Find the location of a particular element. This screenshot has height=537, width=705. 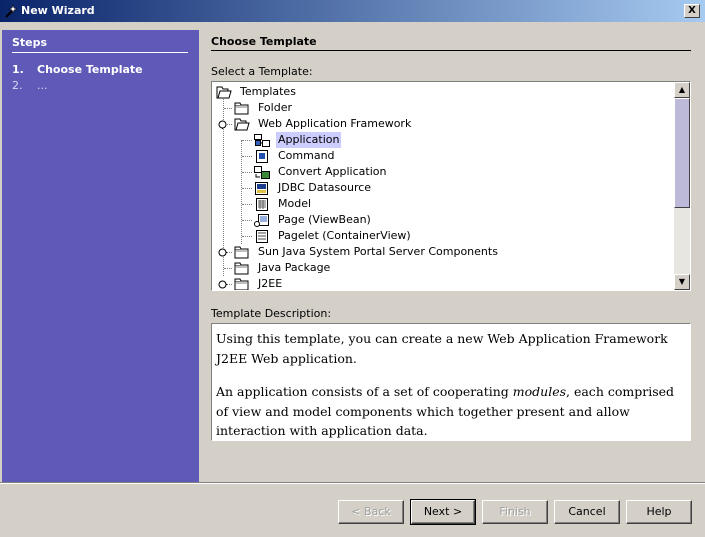

tree-item: J2EE is located at coordinates (259, 283).